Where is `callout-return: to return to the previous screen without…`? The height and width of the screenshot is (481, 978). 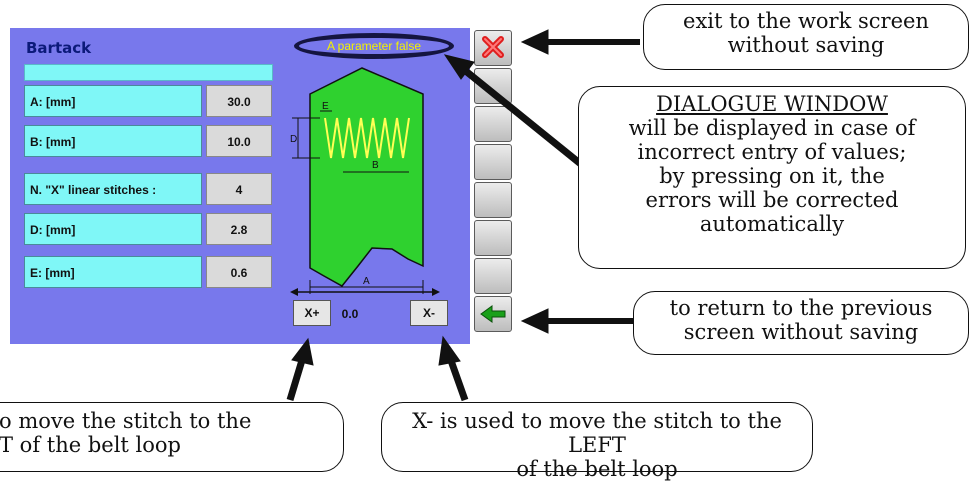 callout-return: to return to the previous screen without… is located at coordinates (801, 323).